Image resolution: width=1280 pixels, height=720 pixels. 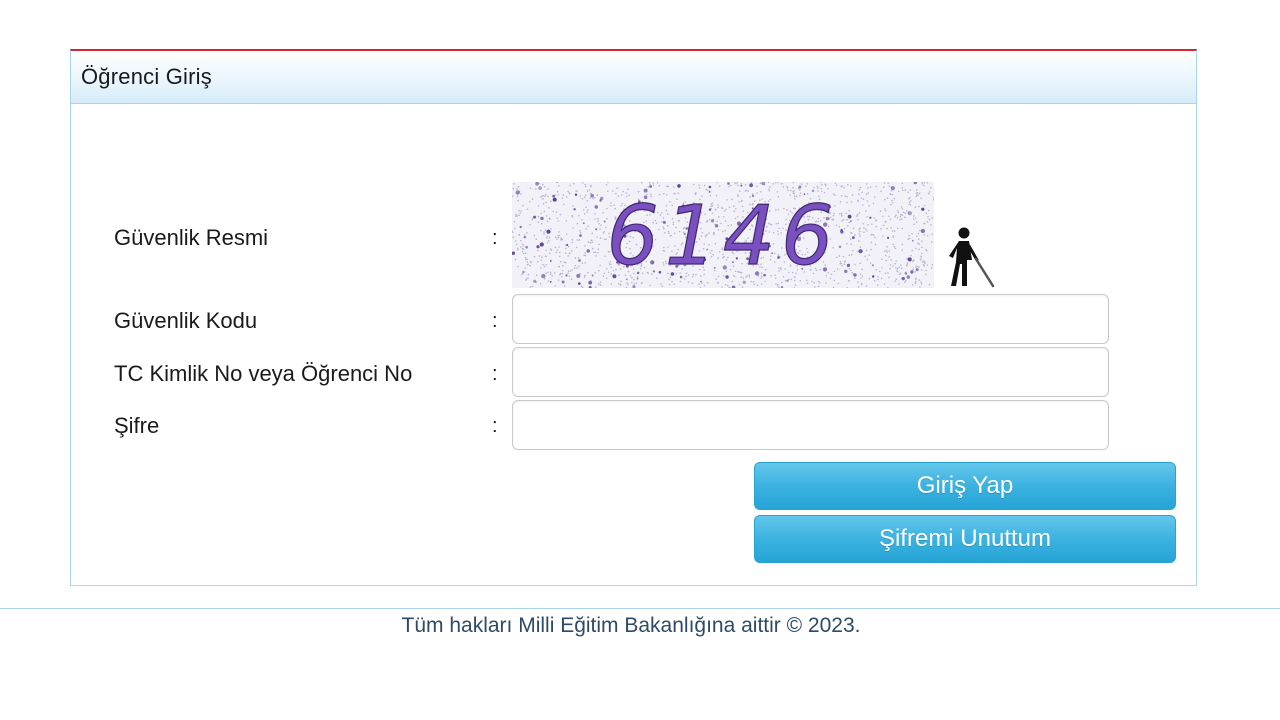 What do you see at coordinates (810, 372) in the screenshot?
I see `tc-number-input` at bounding box center [810, 372].